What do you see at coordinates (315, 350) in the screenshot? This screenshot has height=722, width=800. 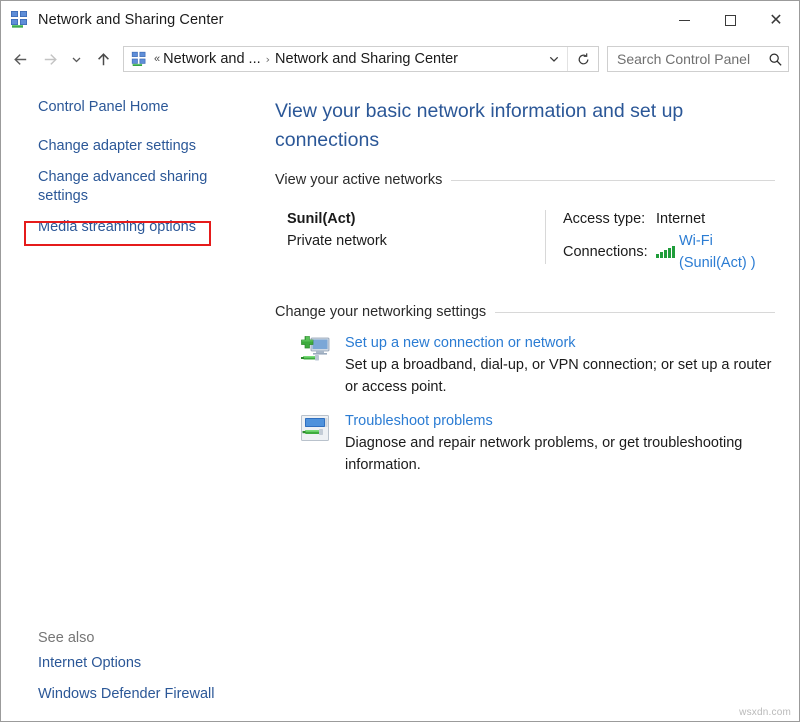 I see `new-connection-icon` at bounding box center [315, 350].